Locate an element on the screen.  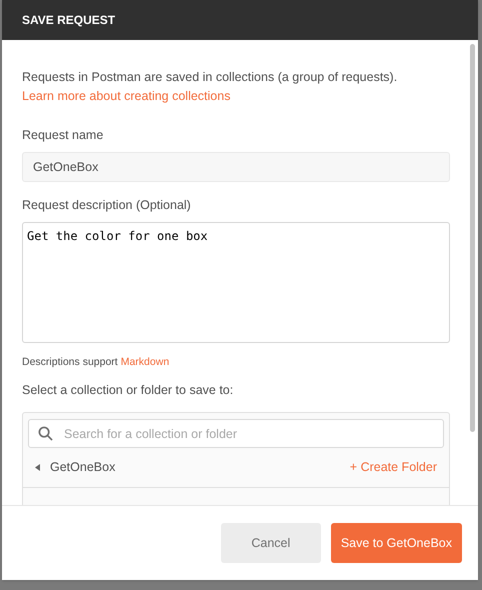
dialog-title: SAVE REQUEST is located at coordinates (69, 20).